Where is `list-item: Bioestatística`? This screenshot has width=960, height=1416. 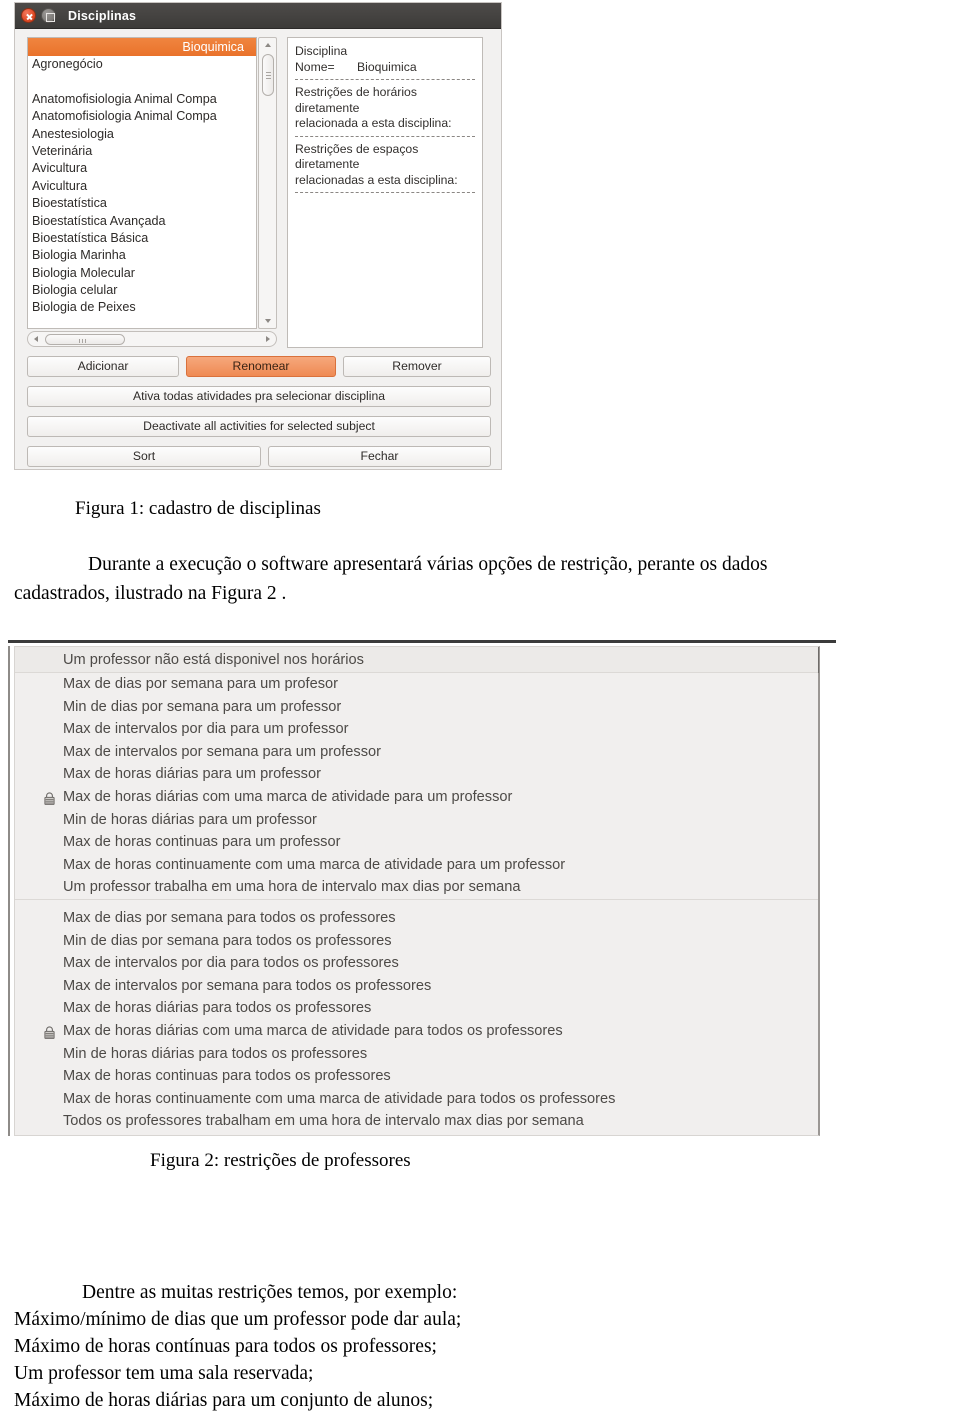 list-item: Bioestatística is located at coordinates (142, 203).